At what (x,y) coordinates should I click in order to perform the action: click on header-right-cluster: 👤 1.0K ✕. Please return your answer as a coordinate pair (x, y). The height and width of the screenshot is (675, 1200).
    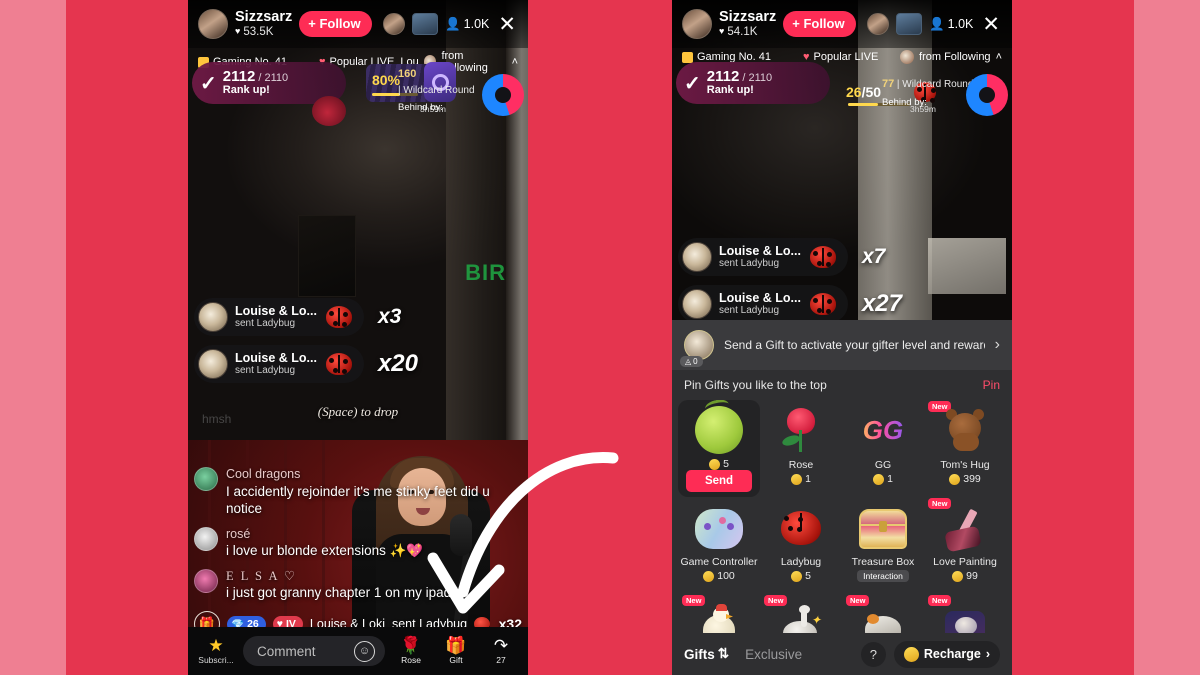
    Looking at the image, I should click on (934, 24).